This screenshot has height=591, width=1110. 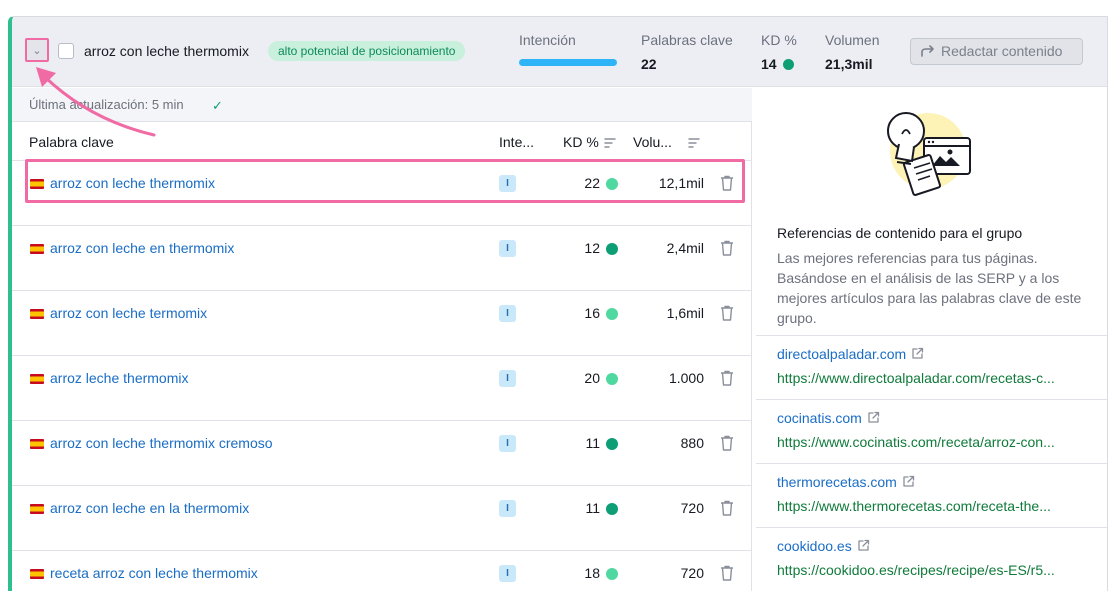 What do you see at coordinates (119, 378) in the screenshot?
I see `keyword-link: arroz leche thermomix` at bounding box center [119, 378].